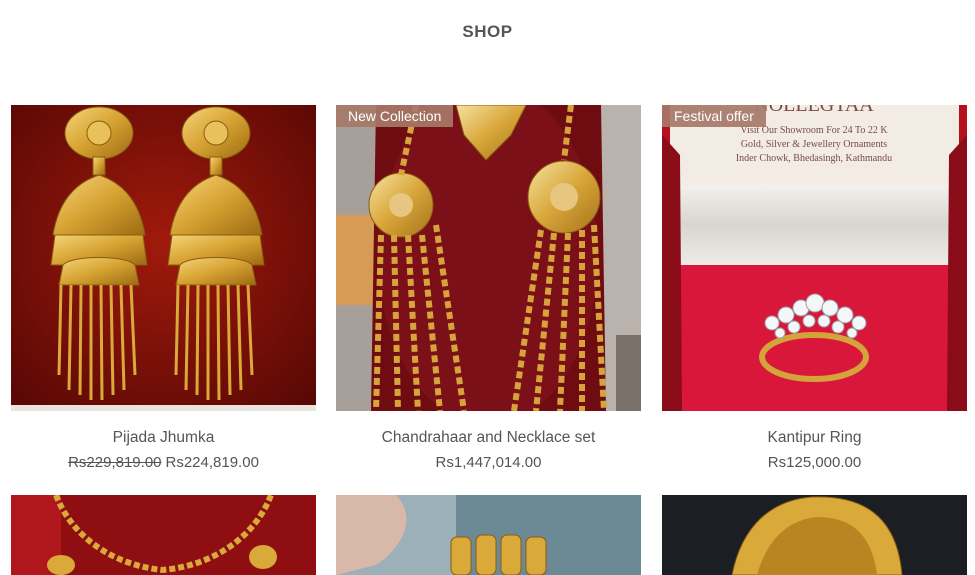 The image size is (975, 575). I want to click on product-price: Rs125,000.00, so click(814, 462).